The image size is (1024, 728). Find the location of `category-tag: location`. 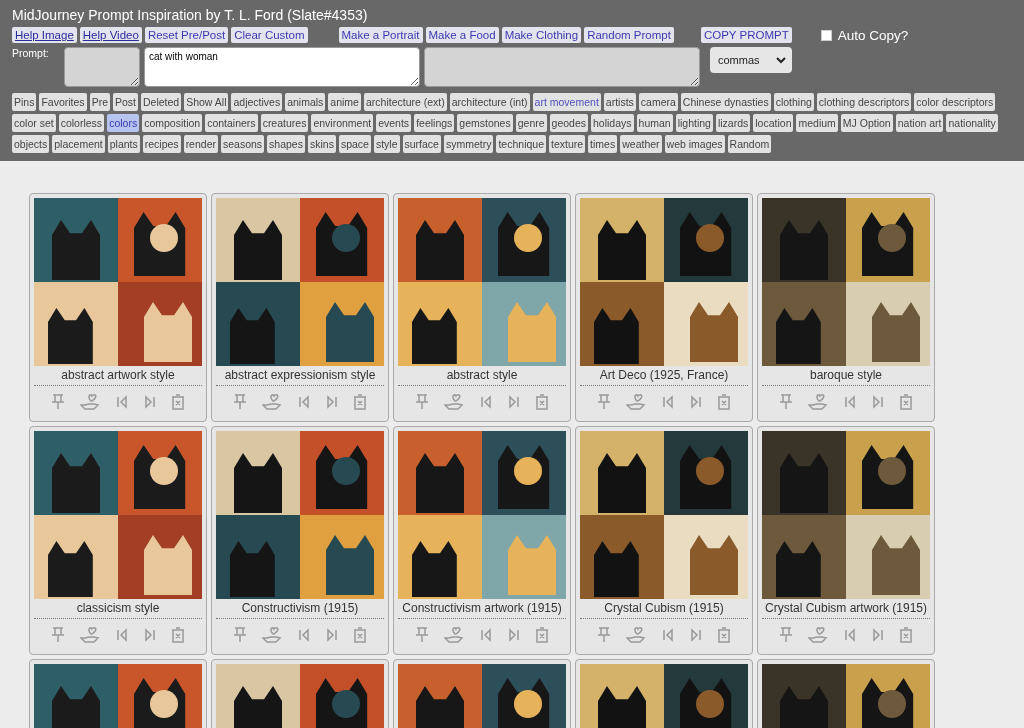

category-tag: location is located at coordinates (773, 123).